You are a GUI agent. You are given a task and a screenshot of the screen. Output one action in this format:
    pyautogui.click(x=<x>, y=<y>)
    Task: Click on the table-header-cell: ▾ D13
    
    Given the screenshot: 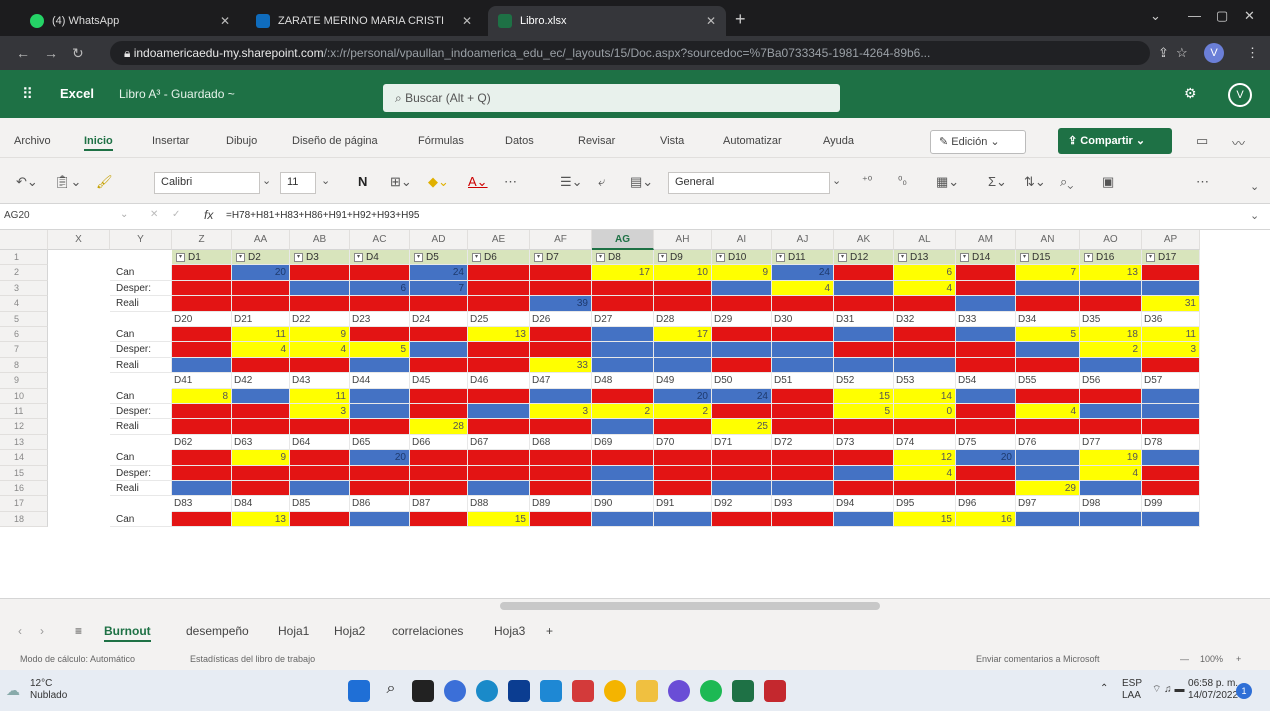 What is the action you would take?
    pyautogui.click(x=925, y=258)
    